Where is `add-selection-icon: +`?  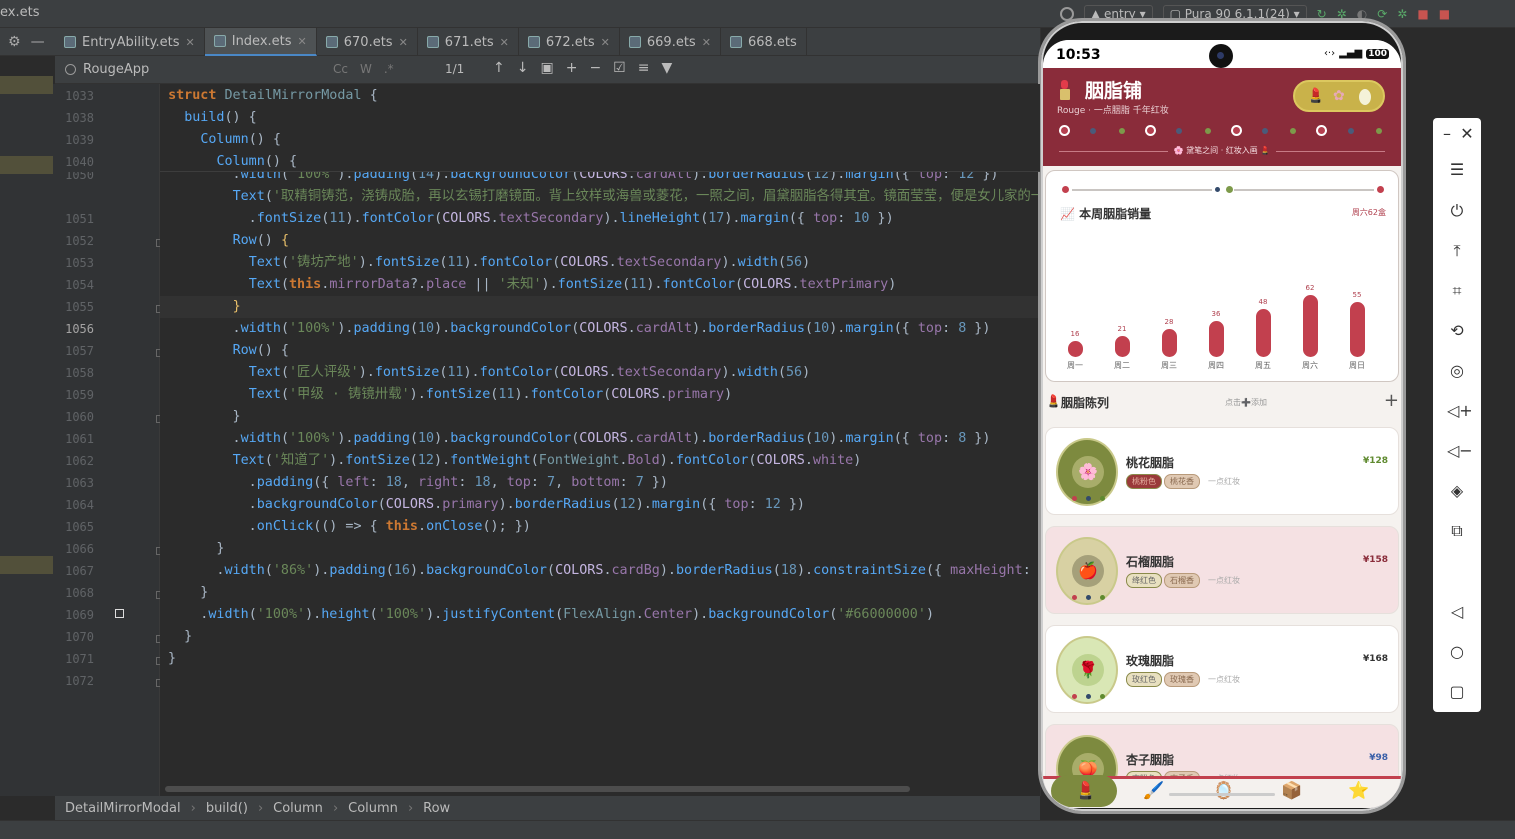
add-selection-icon: + is located at coordinates (572, 68).